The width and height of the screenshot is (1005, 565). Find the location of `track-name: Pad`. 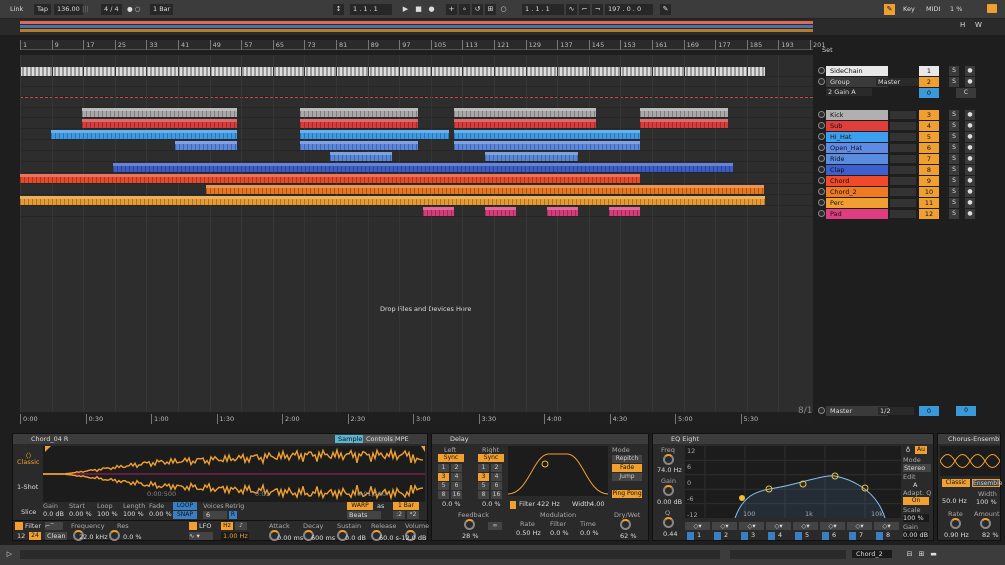

track-name: Pad is located at coordinates (857, 214).